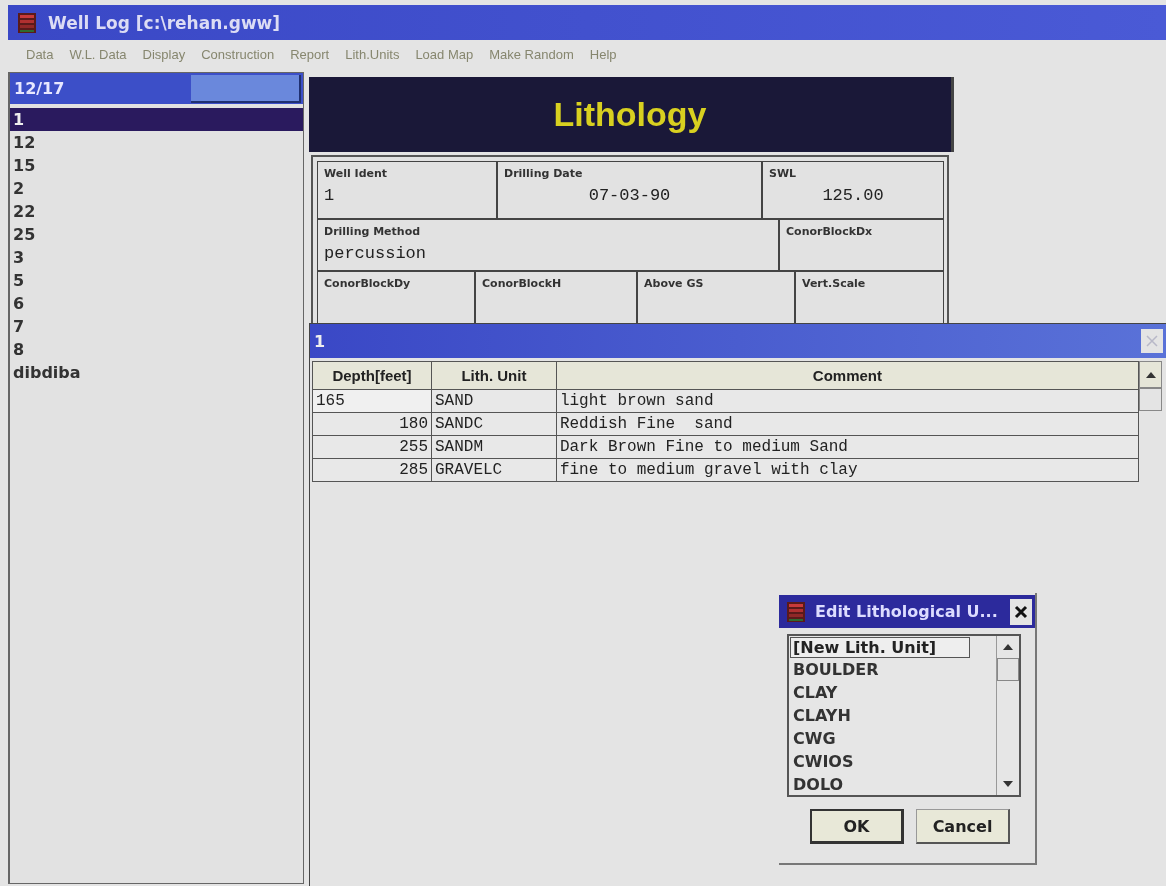 This screenshot has width=1166, height=886. I want to click on well-list-item: dibdiba, so click(156, 372).